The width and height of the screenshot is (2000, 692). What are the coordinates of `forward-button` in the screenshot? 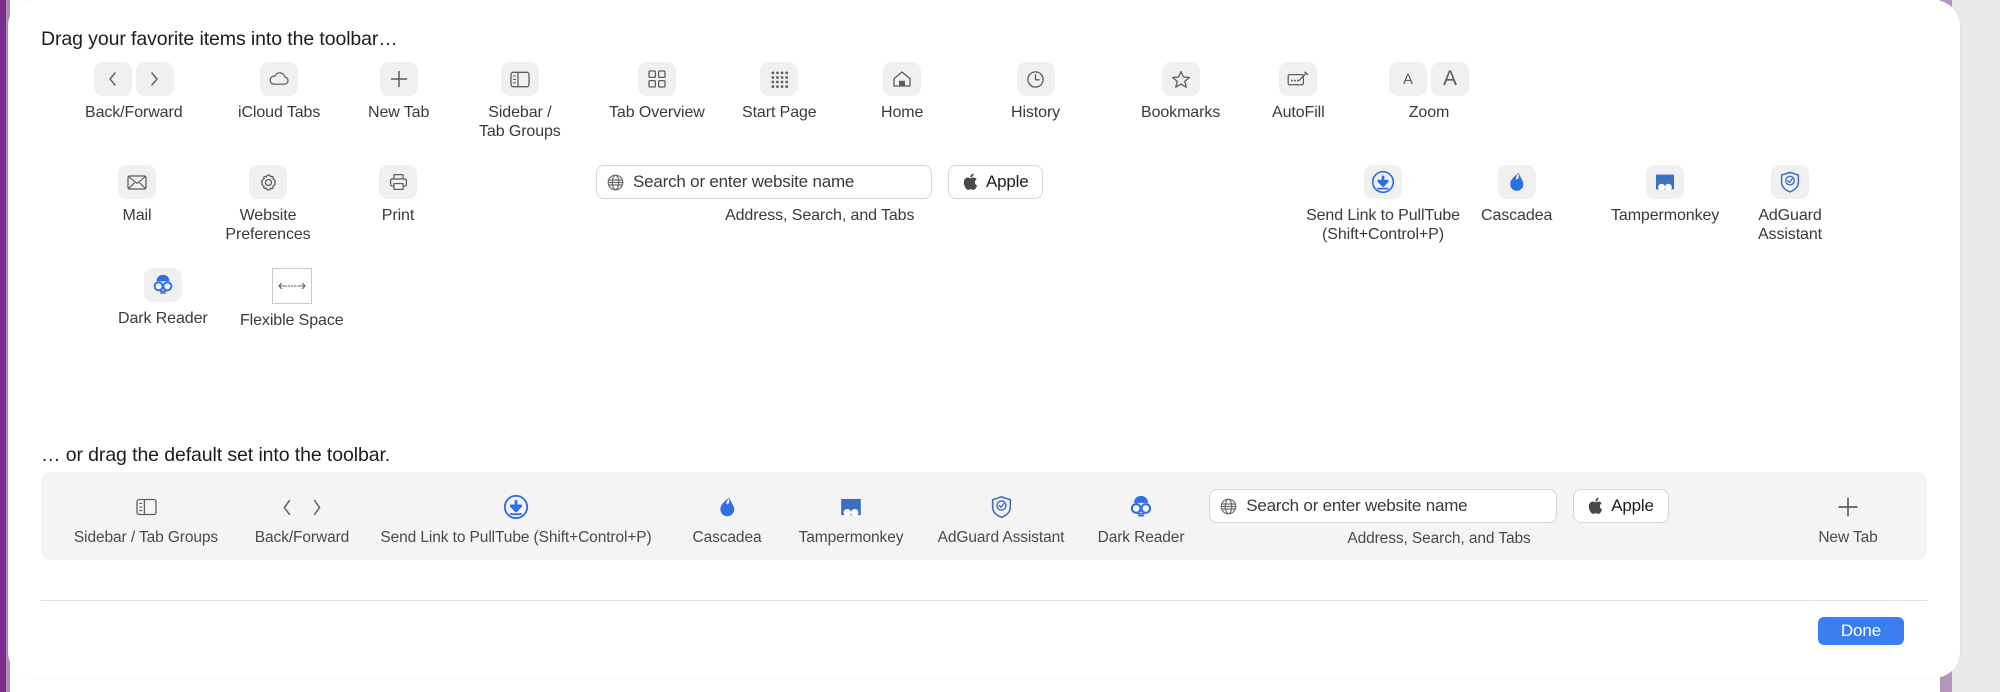 It's located at (154, 79).